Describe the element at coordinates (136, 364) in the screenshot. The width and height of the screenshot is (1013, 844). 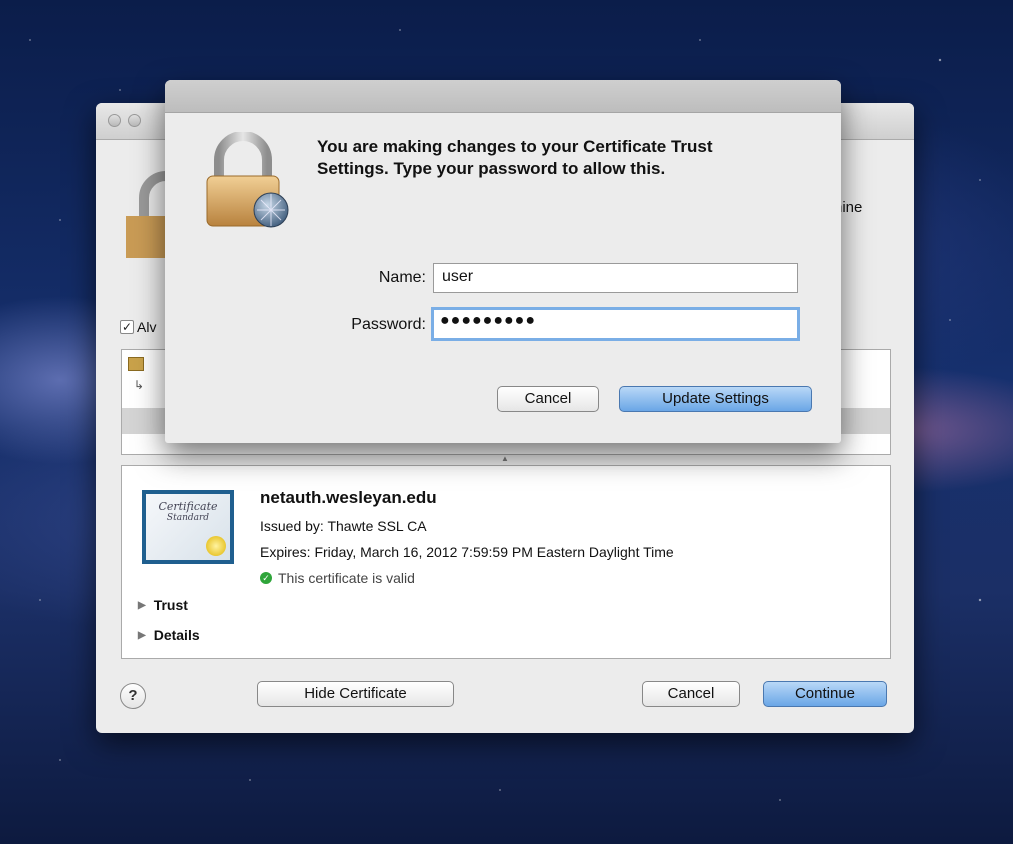
I see `certificate-icon` at that location.